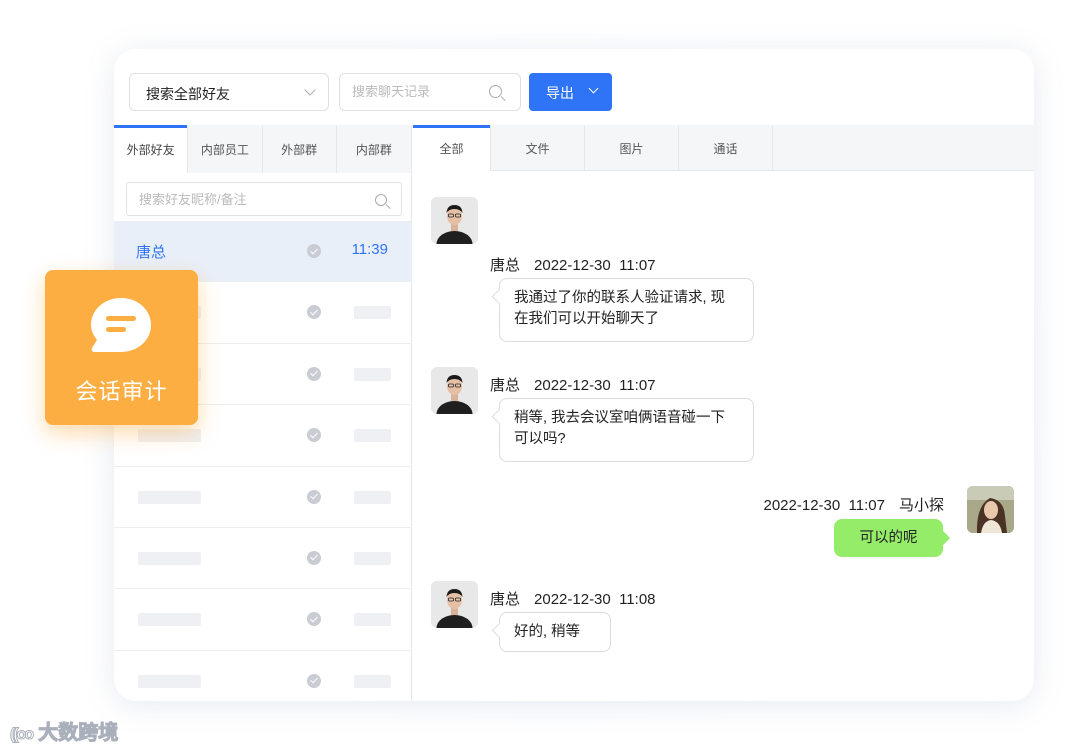 Image resolution: width=1080 pixels, height=750 pixels. I want to click on export-button: 导出, so click(570, 92).